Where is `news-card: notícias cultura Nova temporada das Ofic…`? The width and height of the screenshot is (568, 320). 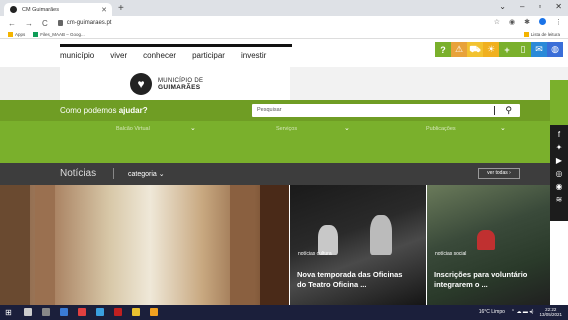
news-card: notícias cultura Nova temporada das Ofic… is located at coordinates (358, 245).